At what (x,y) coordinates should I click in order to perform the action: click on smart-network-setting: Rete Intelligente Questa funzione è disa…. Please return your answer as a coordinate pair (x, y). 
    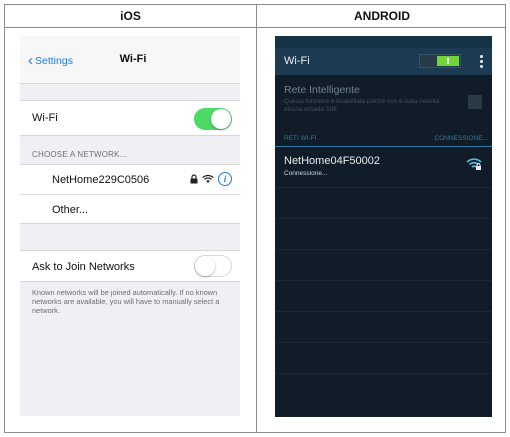
    Looking at the image, I should click on (371, 99).